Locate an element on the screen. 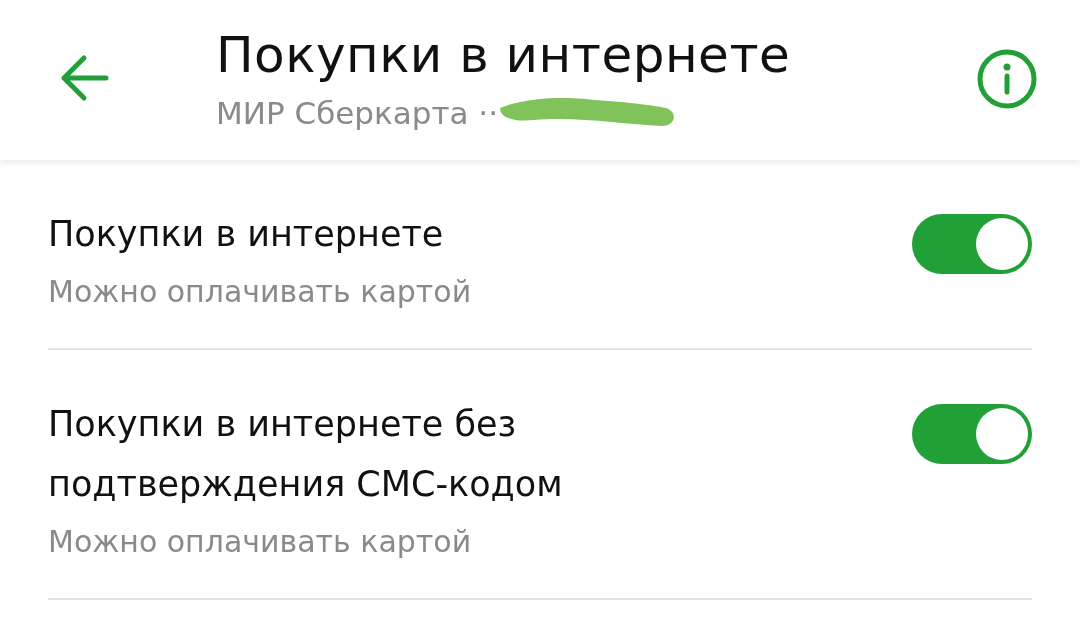 The width and height of the screenshot is (1080, 618). setting-title: Покупки в интернете is located at coordinates (246, 234).